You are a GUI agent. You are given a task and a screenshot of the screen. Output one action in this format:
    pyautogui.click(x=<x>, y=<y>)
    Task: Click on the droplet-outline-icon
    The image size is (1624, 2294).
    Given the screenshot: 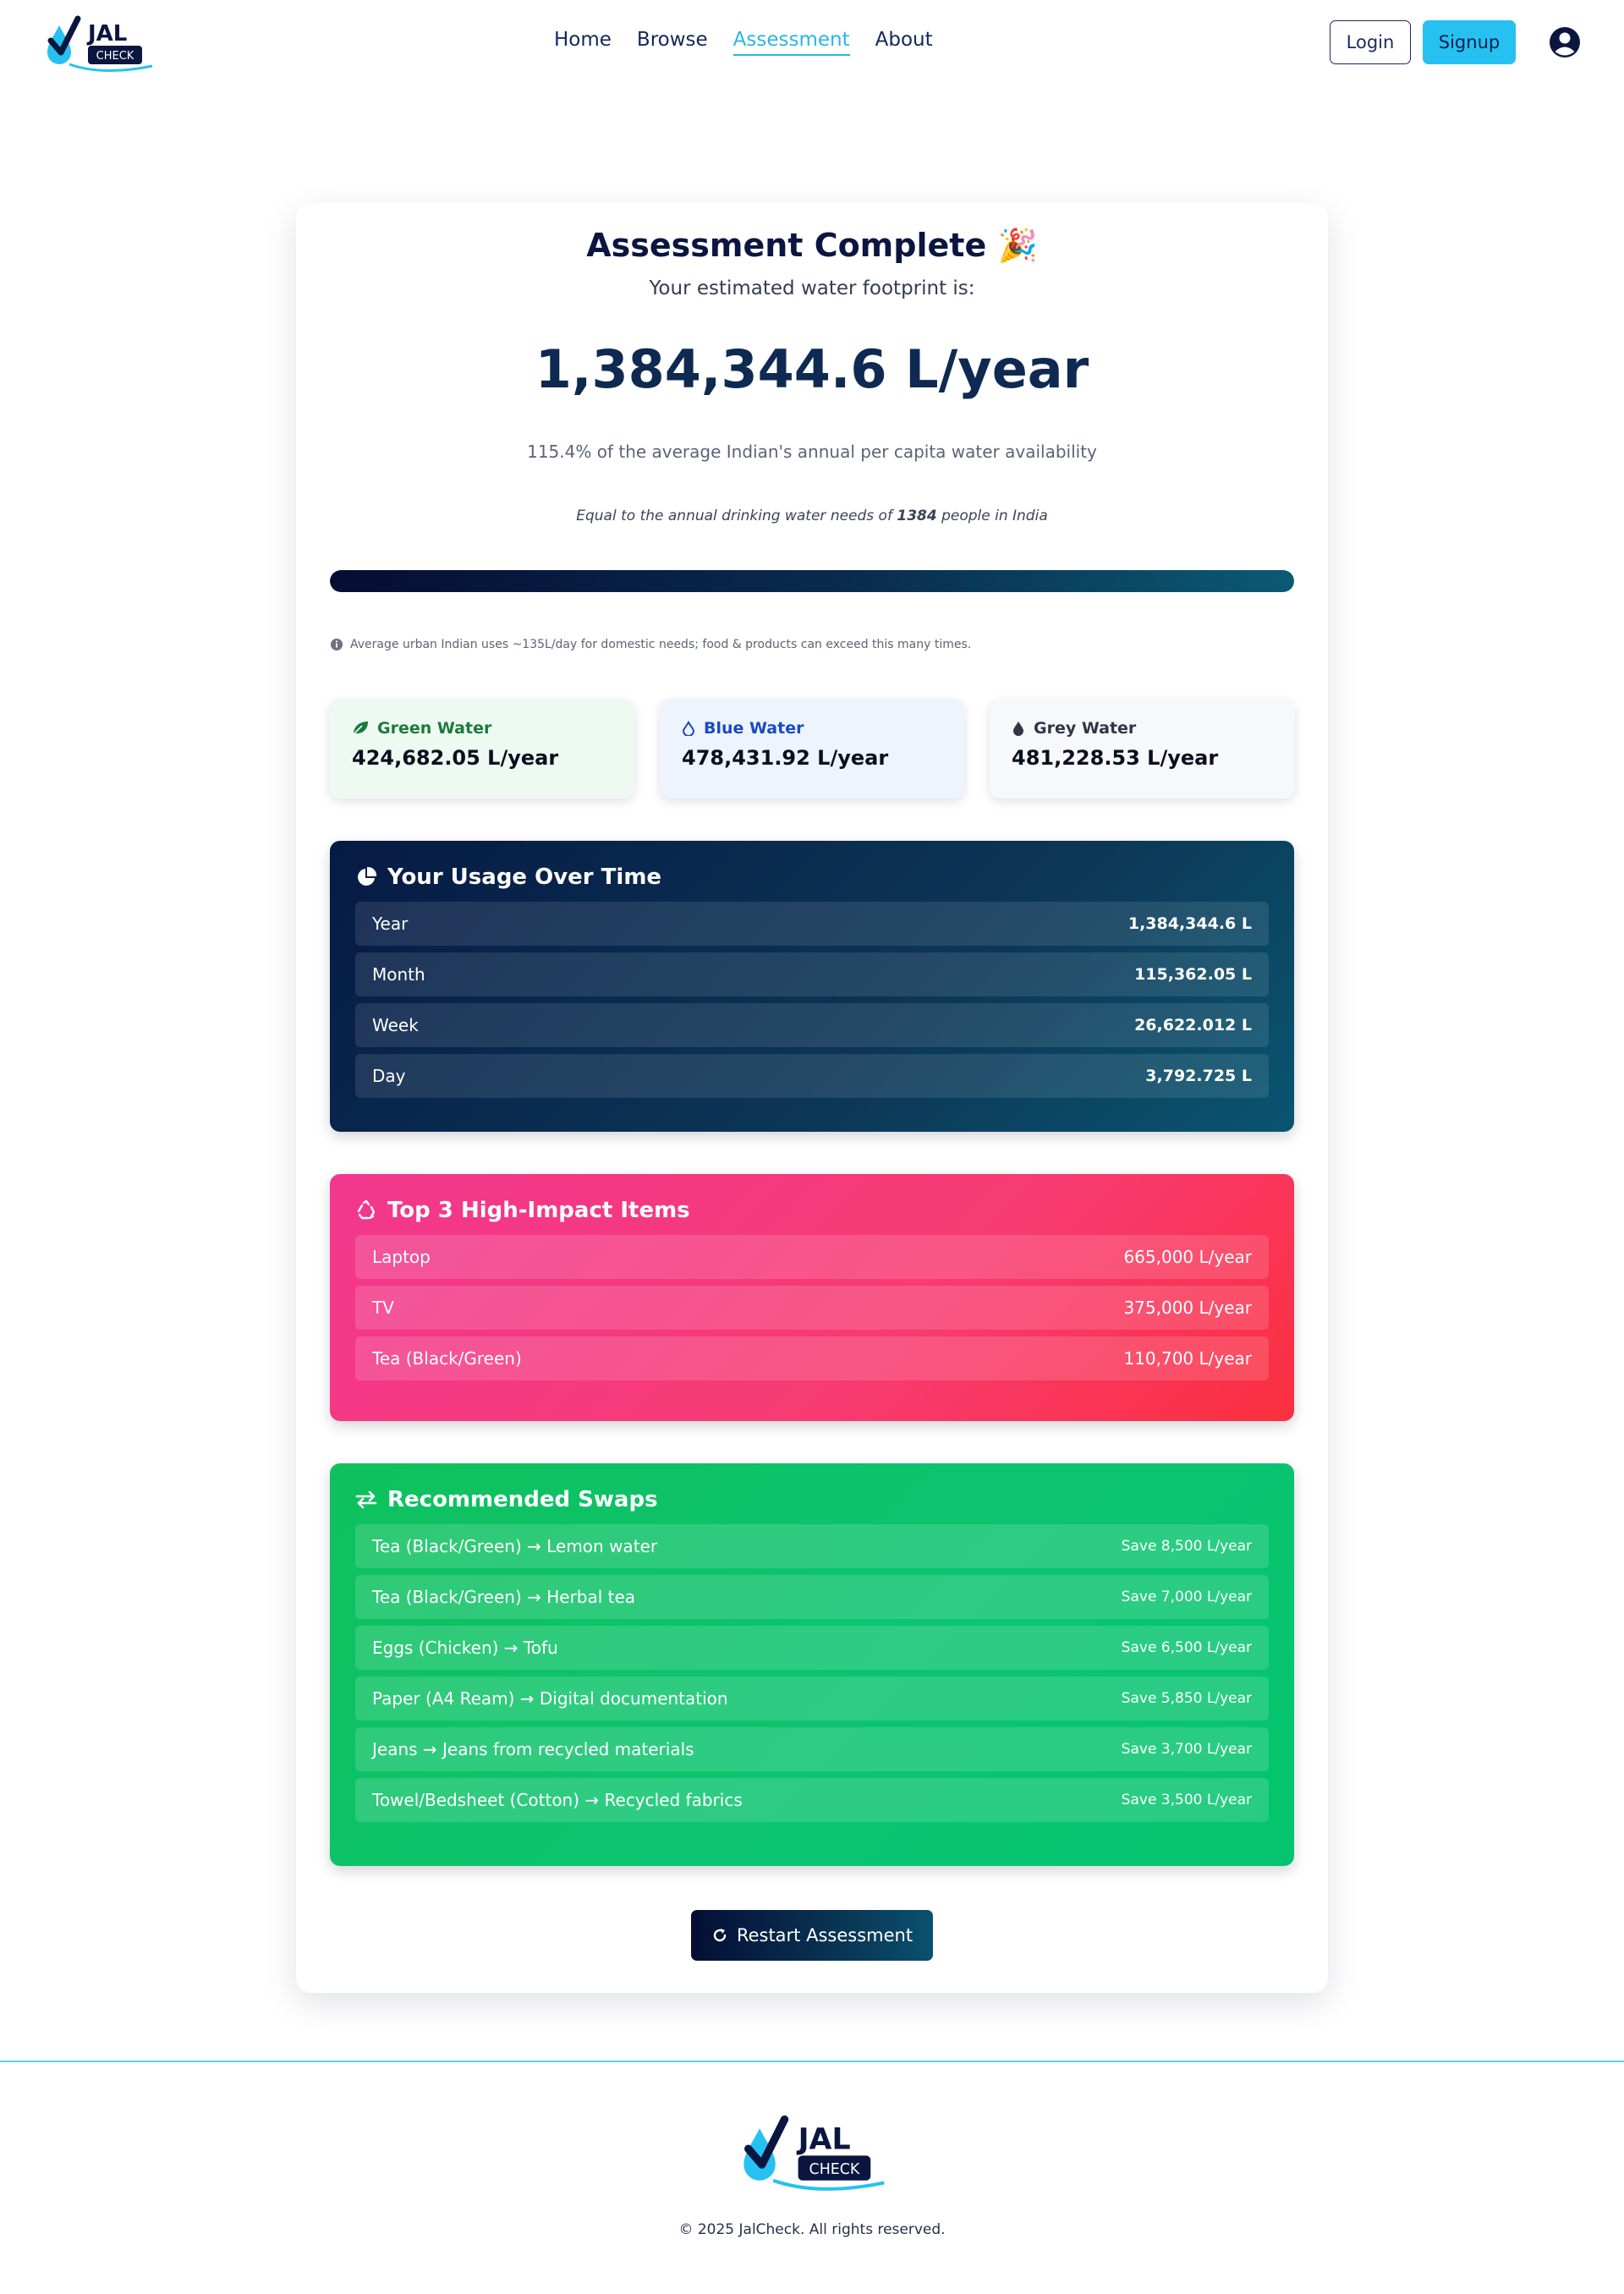 What is the action you would take?
    pyautogui.click(x=689, y=728)
    